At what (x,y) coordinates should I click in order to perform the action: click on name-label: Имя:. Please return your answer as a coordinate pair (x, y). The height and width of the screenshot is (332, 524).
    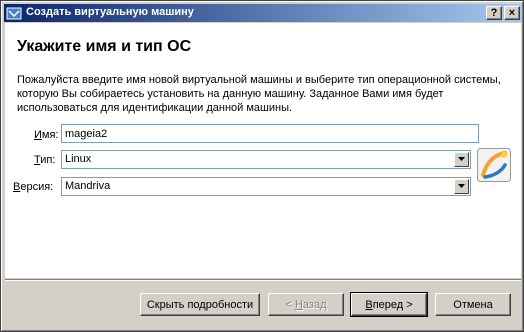
    Looking at the image, I should click on (46, 135).